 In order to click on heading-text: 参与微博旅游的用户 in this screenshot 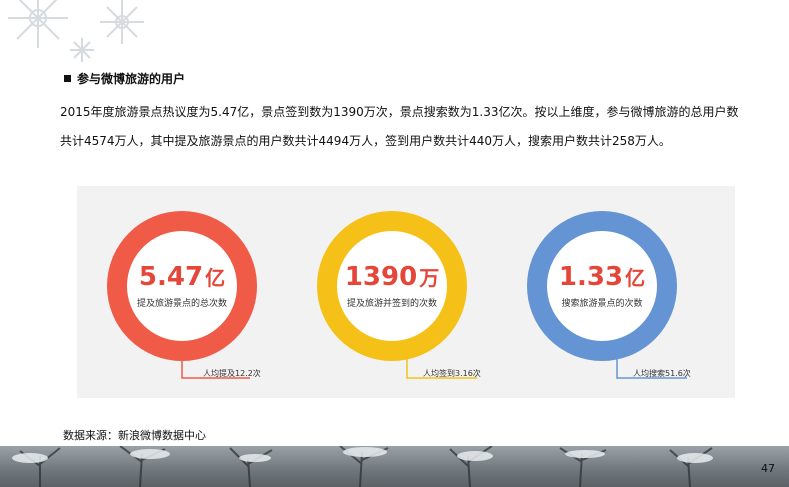, I will do `click(131, 79)`.